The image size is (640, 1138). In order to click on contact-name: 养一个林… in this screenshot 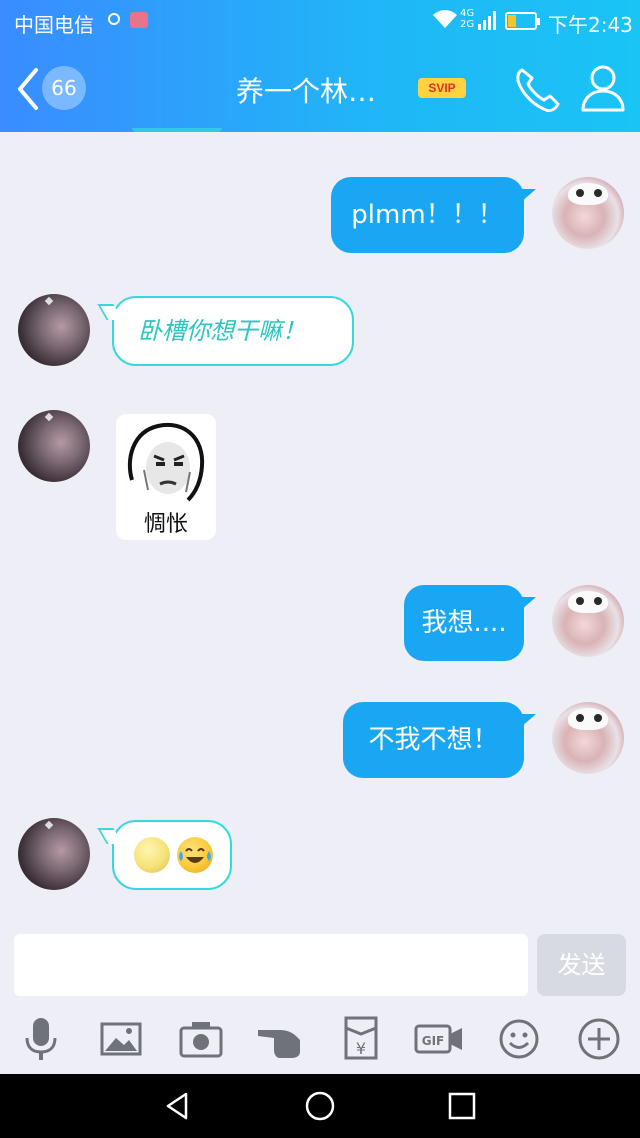, I will do `click(306, 90)`.